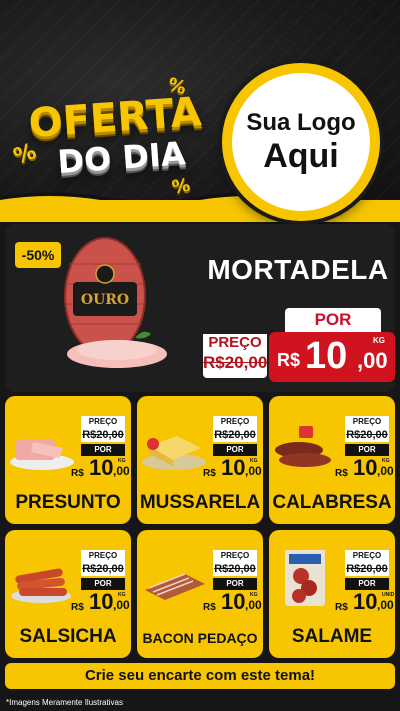 The width and height of the screenshot is (400, 711). I want to click on percent-decoration: %, so click(181, 186).